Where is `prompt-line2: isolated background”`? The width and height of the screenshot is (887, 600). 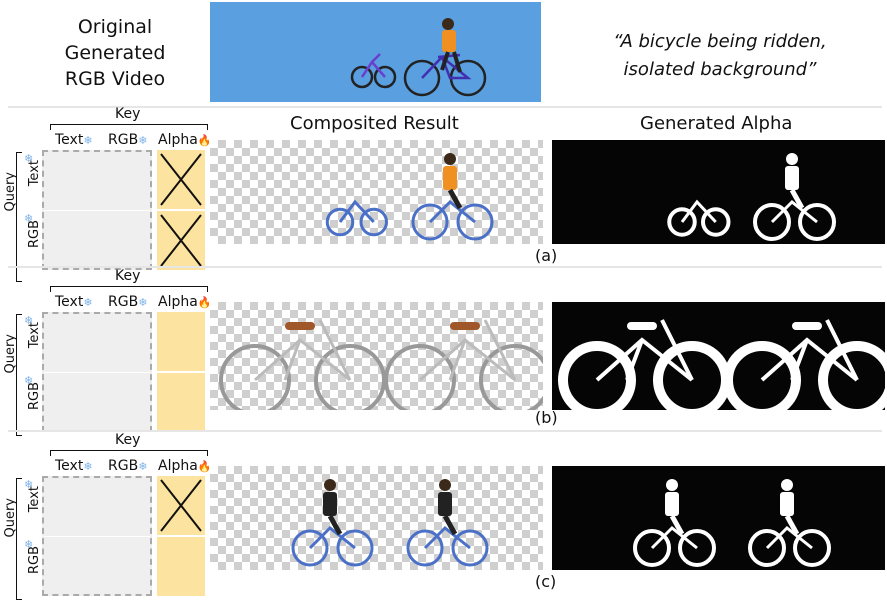 prompt-line2: isolated background” is located at coordinates (720, 69).